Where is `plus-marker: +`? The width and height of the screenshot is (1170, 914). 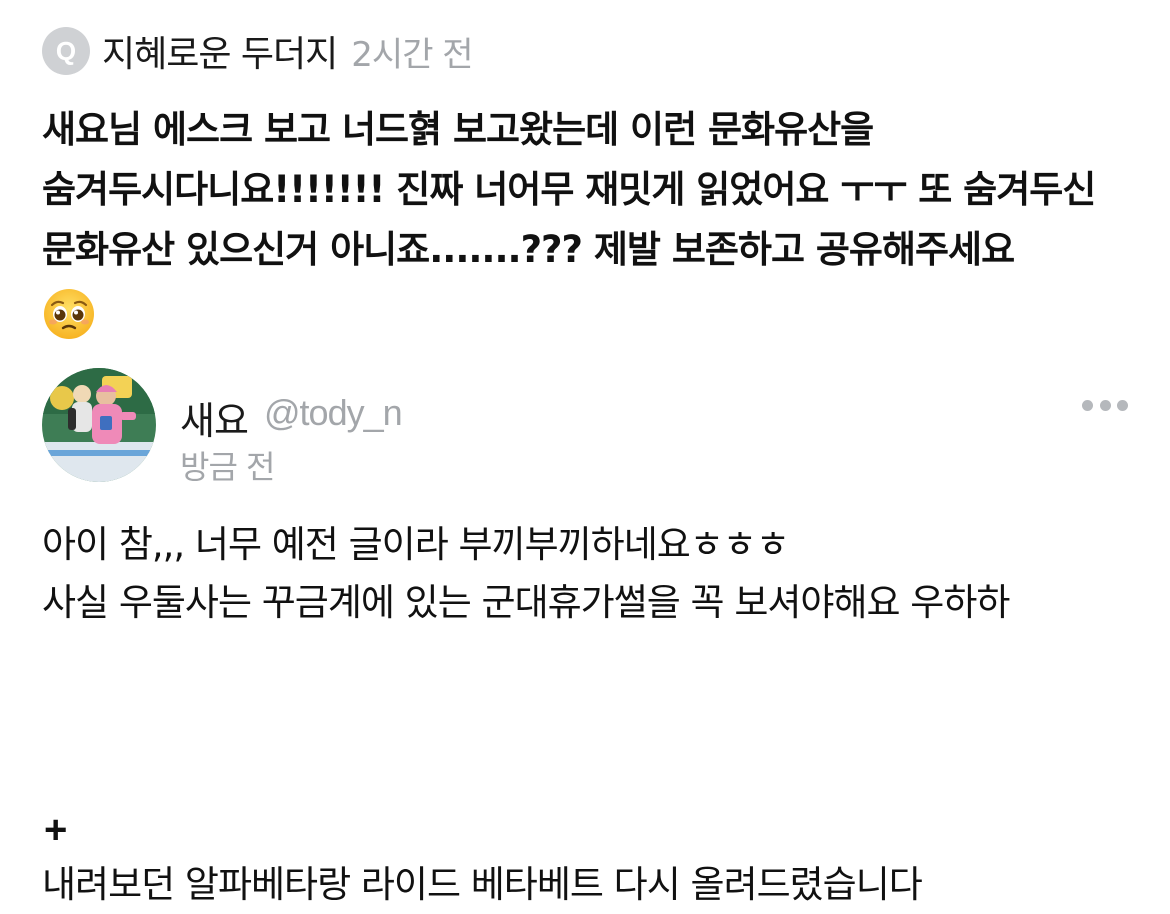
plus-marker: + is located at coordinates (56, 830).